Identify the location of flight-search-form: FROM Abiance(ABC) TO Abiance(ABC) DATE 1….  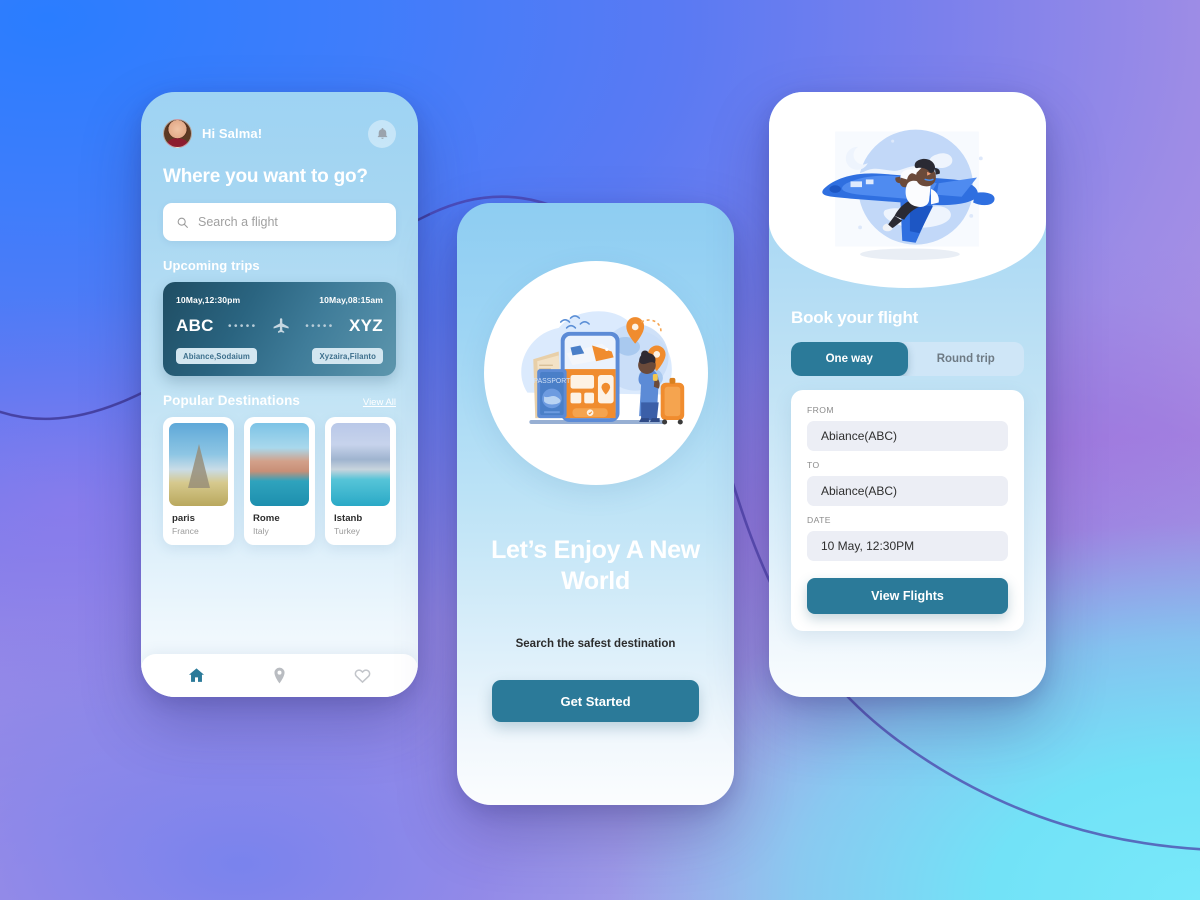
(907, 510).